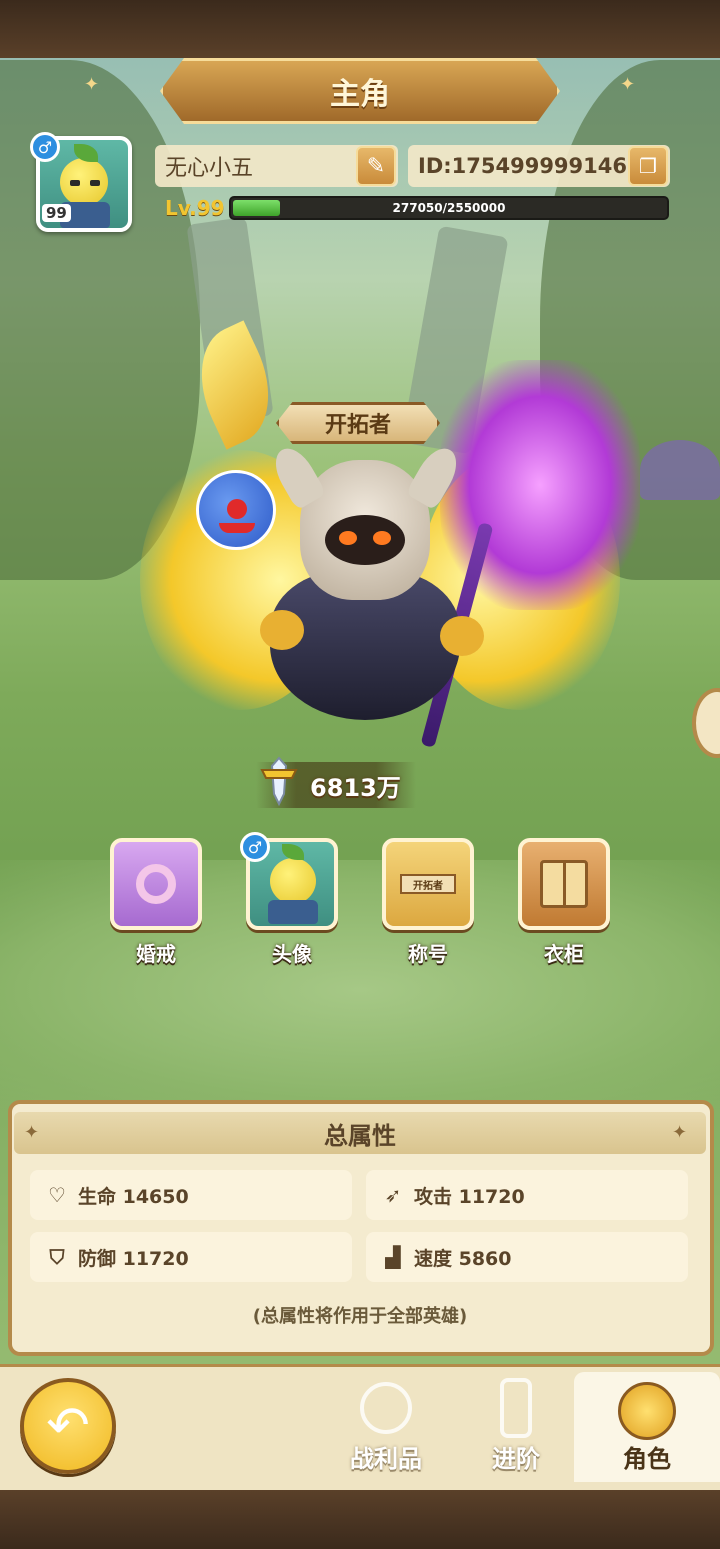 The height and width of the screenshot is (1549, 720). Describe the element at coordinates (428, 954) in the screenshot. I see `title-label: 称号` at that location.